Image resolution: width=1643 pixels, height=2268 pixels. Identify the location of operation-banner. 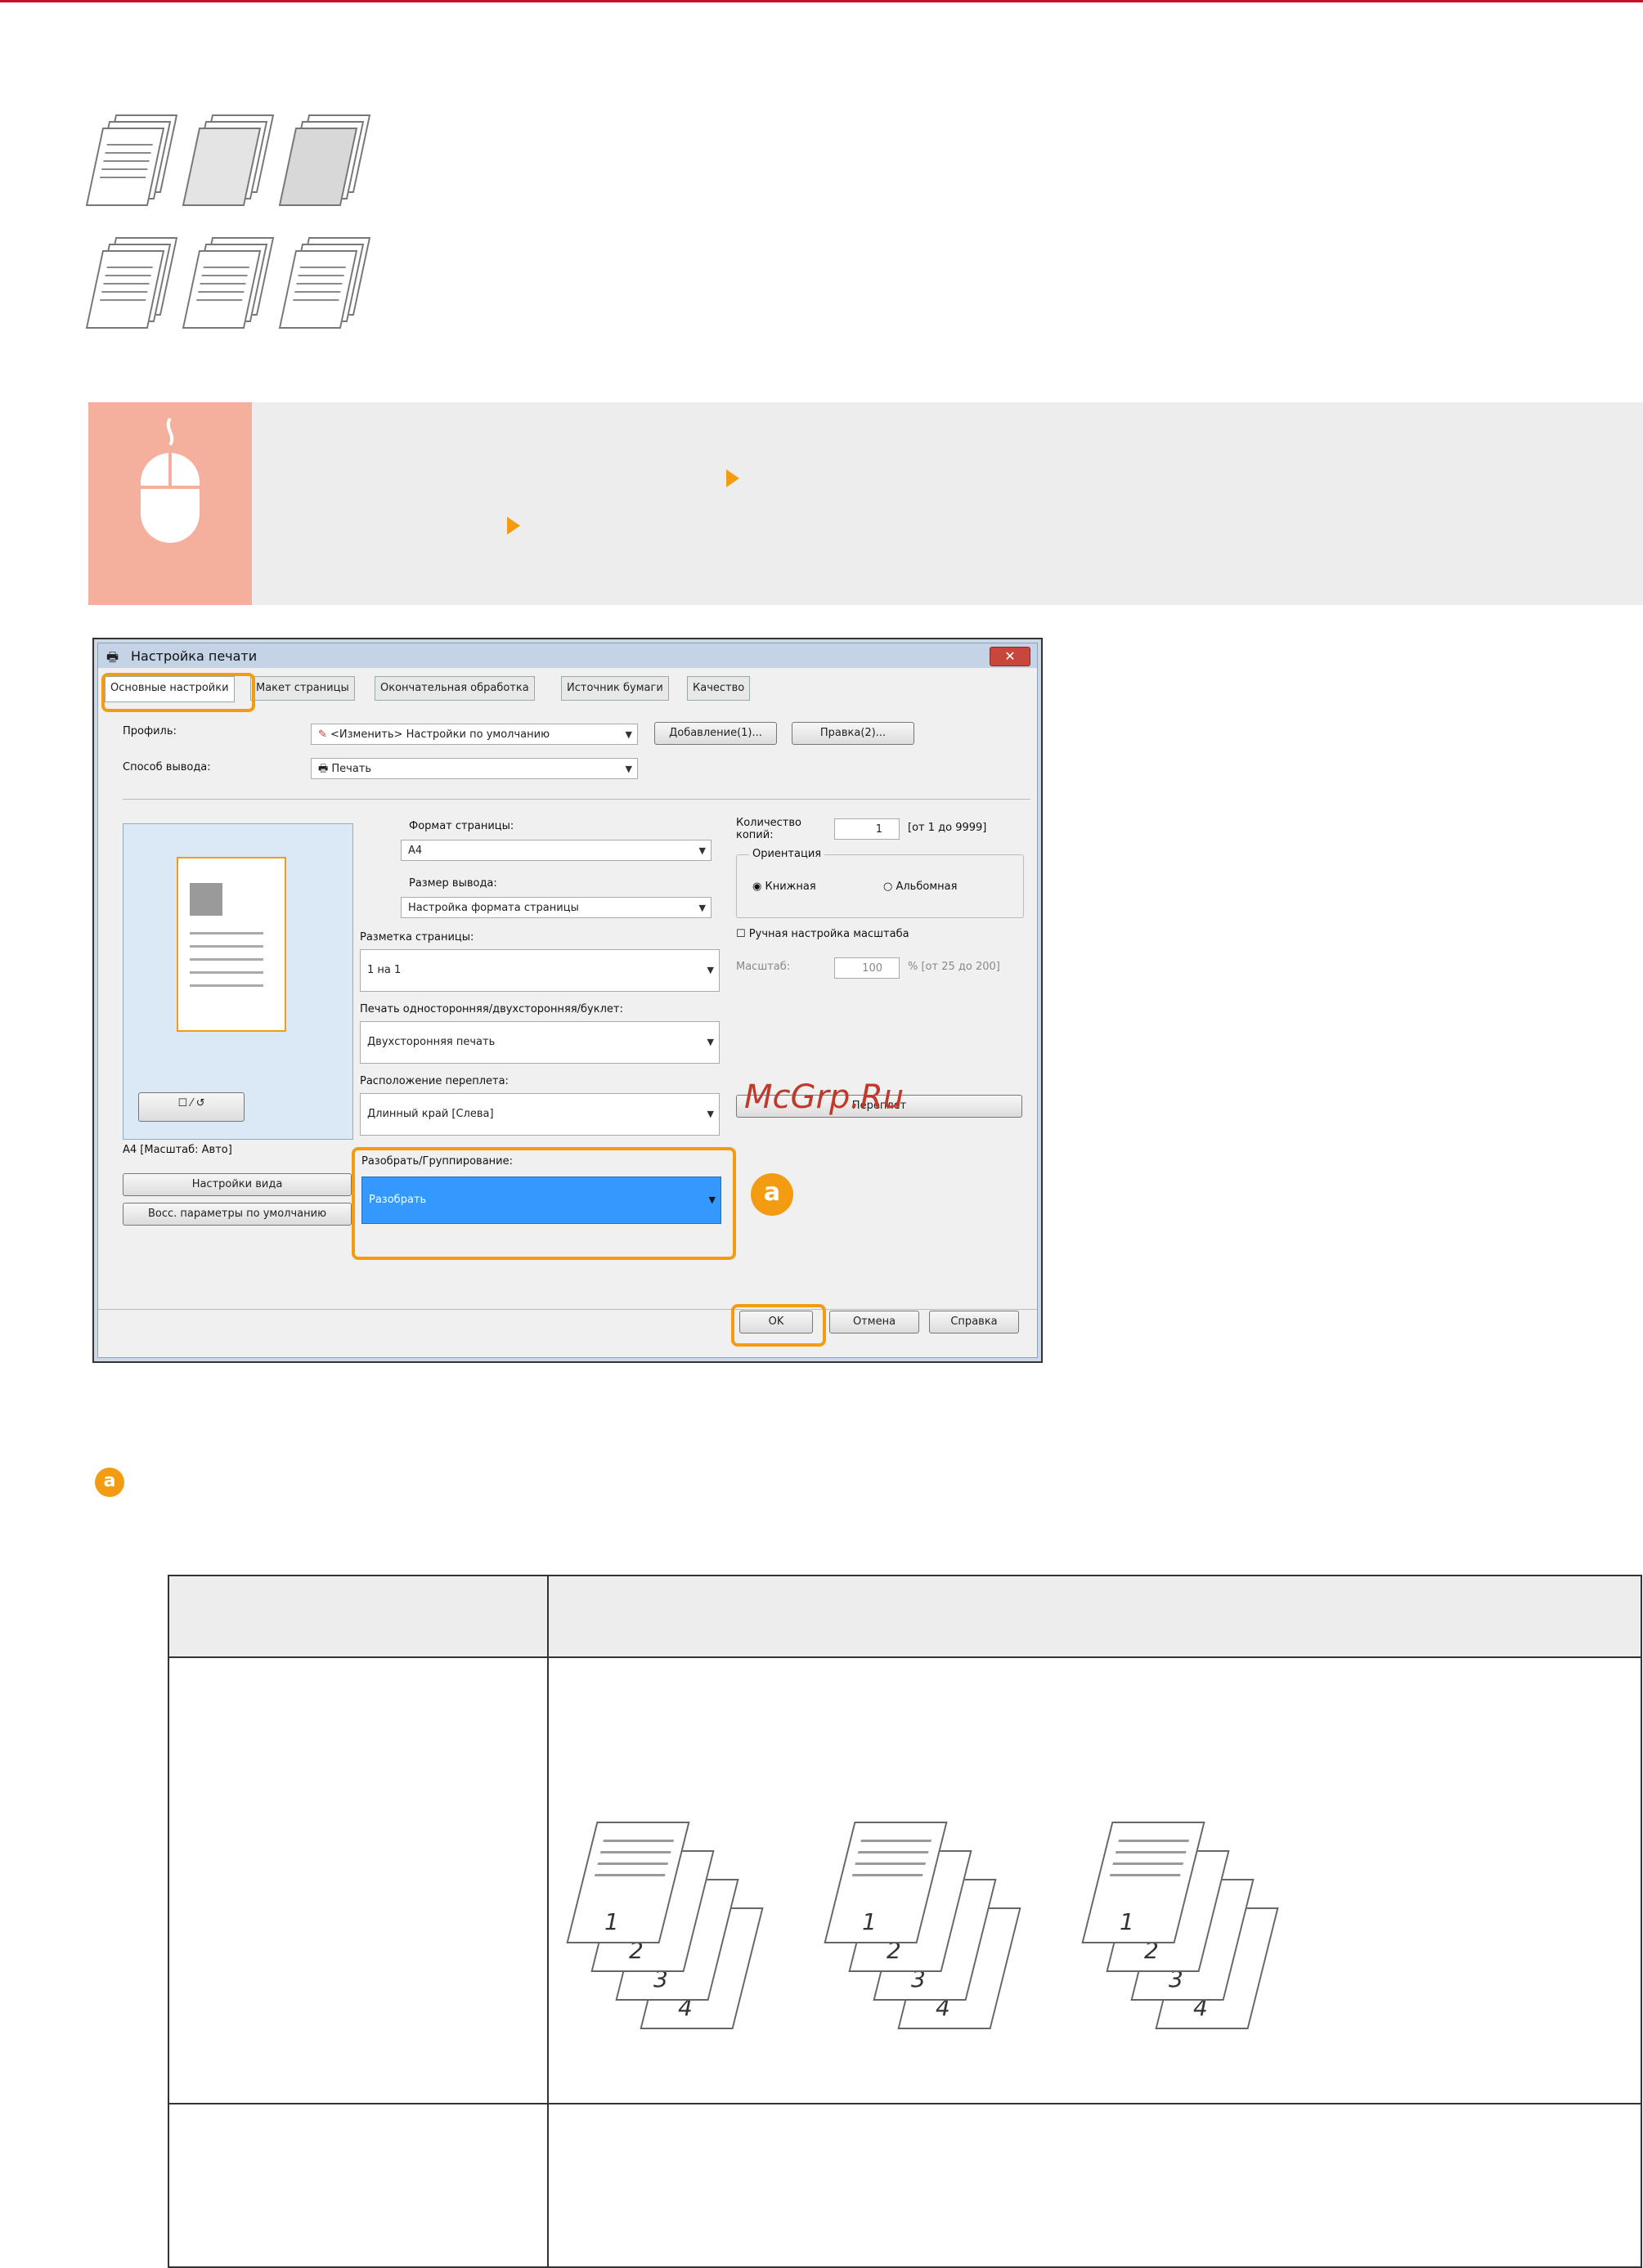
(865, 504).